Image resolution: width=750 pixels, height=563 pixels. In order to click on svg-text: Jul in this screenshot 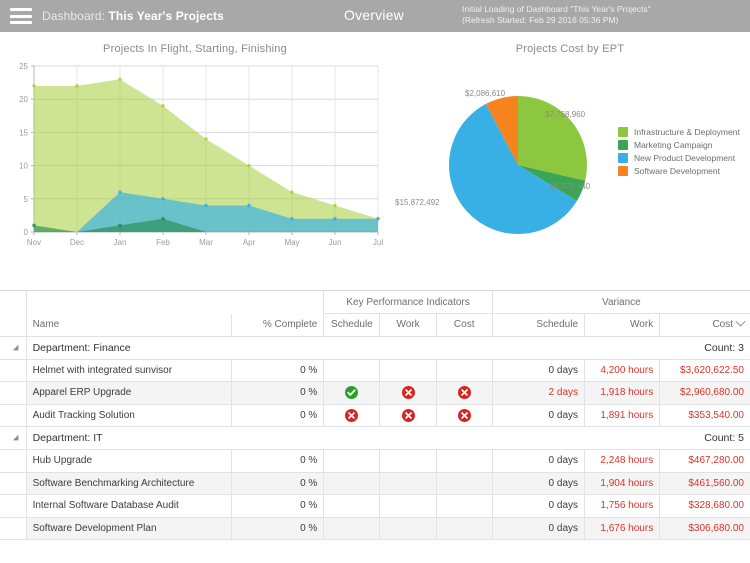, I will do `click(378, 242)`.